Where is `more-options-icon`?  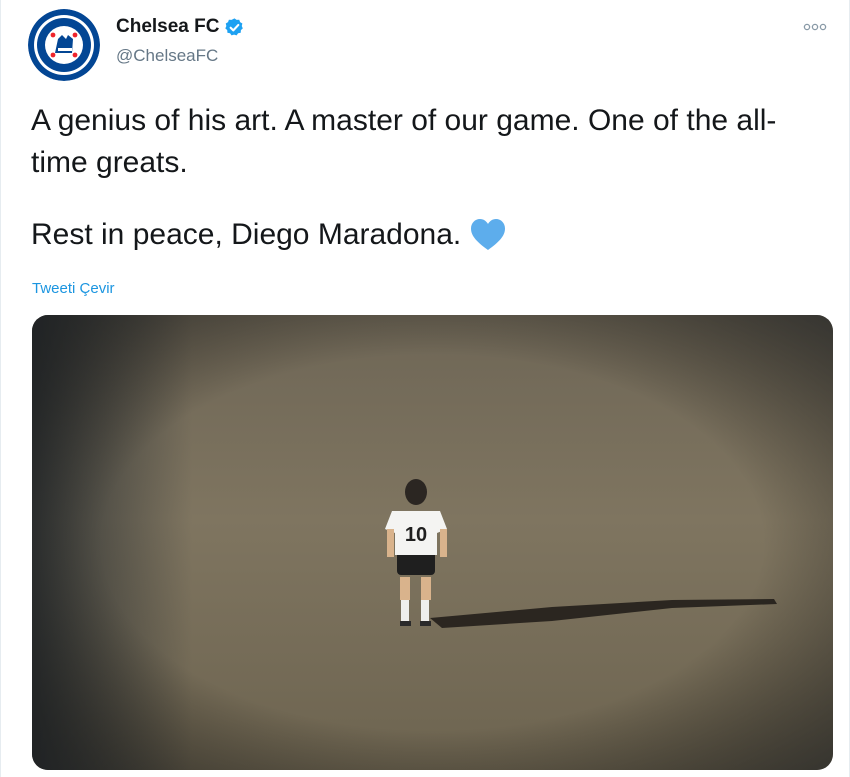
more-options-icon is located at coordinates (815, 27).